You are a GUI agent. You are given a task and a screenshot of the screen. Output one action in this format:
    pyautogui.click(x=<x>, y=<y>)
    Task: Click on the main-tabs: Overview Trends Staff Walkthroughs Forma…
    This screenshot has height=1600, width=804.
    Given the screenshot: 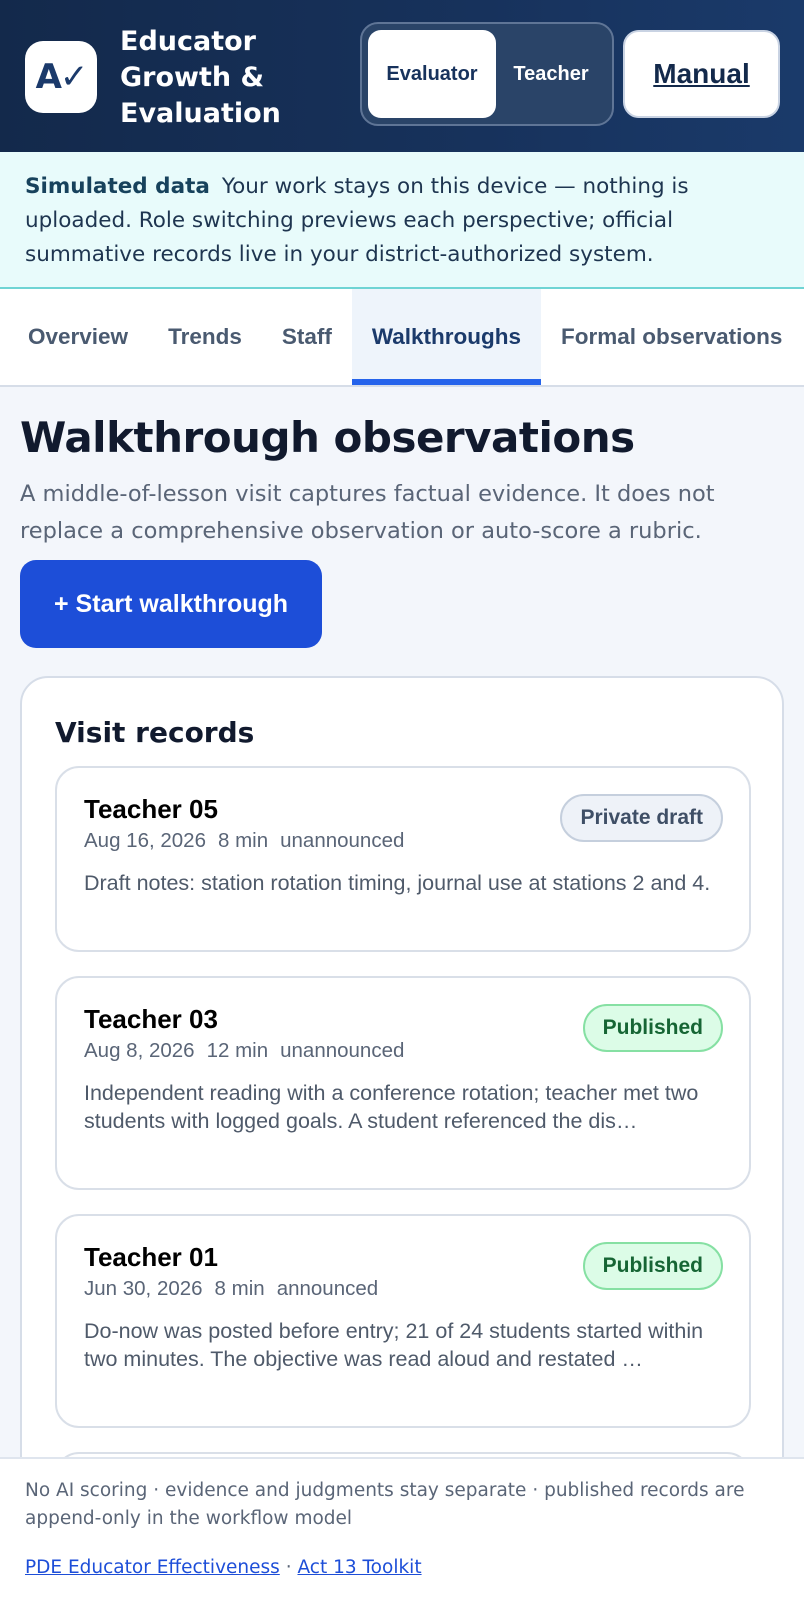 What is the action you would take?
    pyautogui.click(x=402, y=338)
    